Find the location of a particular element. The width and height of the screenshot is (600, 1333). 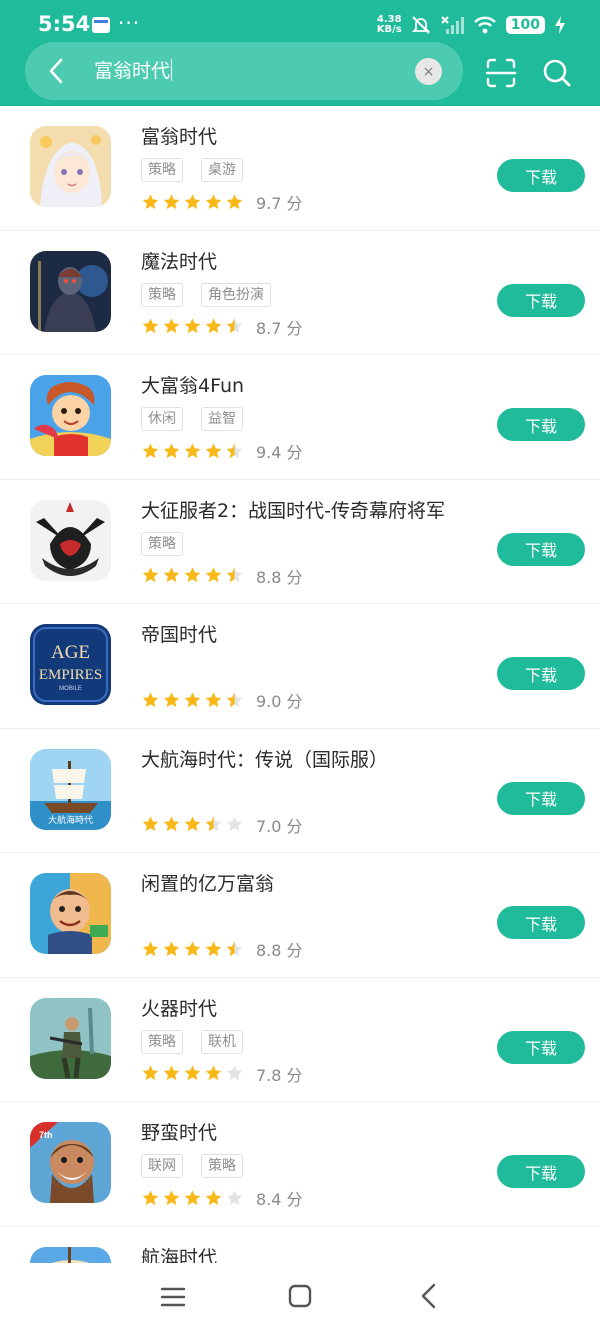

tag: 休闲 is located at coordinates (162, 419).